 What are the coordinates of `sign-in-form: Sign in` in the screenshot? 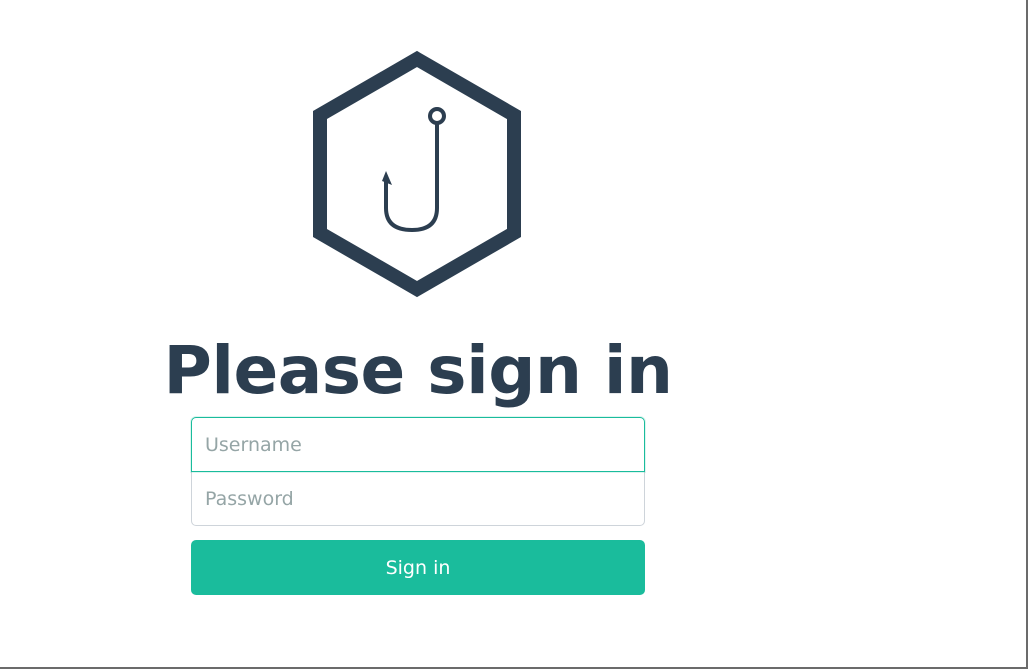 It's located at (418, 506).